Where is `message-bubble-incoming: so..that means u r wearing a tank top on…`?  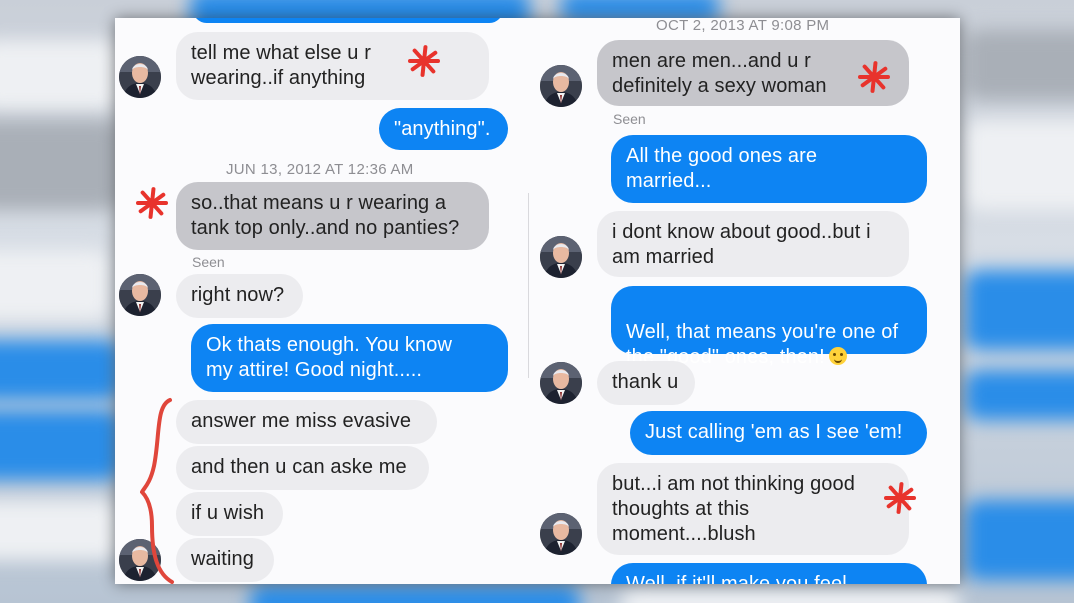 message-bubble-incoming: so..that means u r wearing a tank top on… is located at coordinates (332, 216).